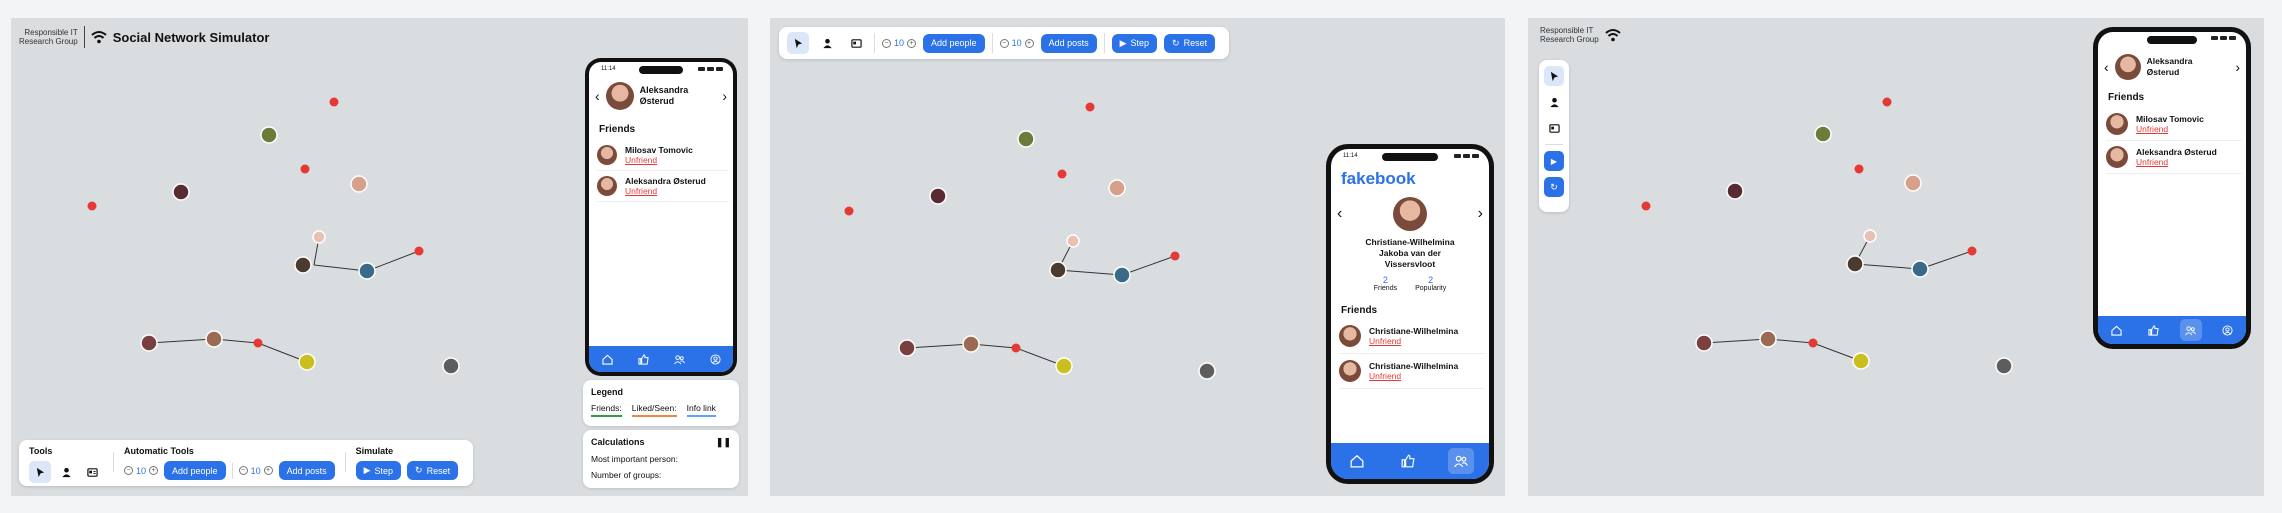 This screenshot has width=2282, height=513. What do you see at coordinates (1350, 156) in the screenshot?
I see `status-time: 11:14` at bounding box center [1350, 156].